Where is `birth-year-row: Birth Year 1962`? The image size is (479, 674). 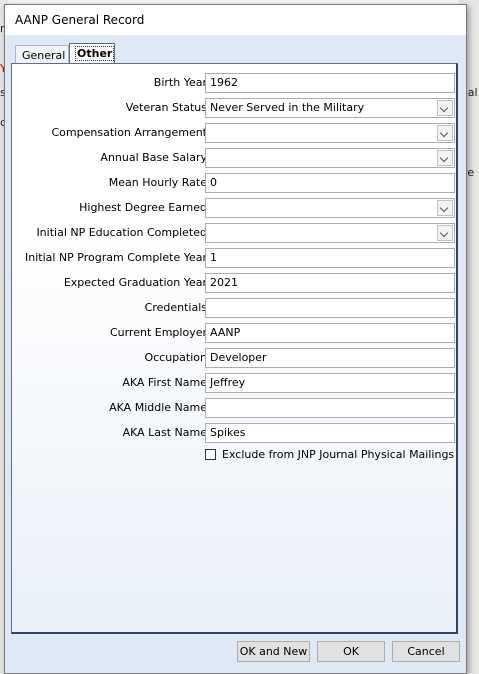
birth-year-row: Birth Year 1962 is located at coordinates (234, 83).